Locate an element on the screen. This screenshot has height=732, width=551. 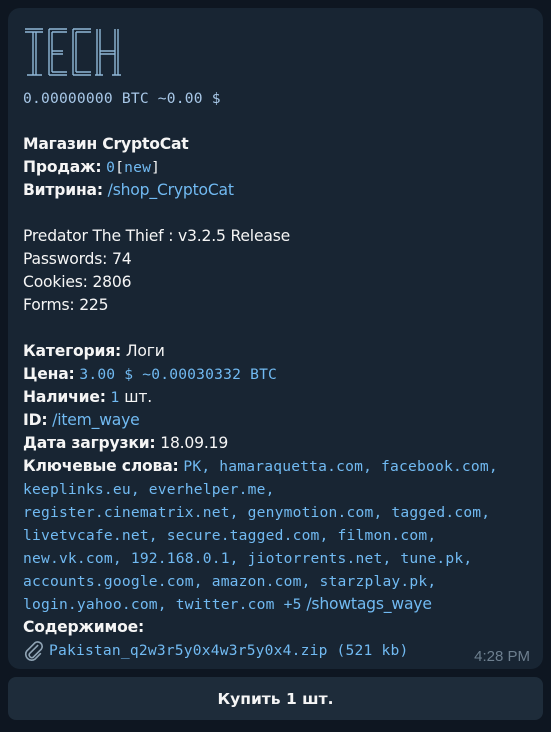
sales-bracket-open: [ is located at coordinates (120, 167).